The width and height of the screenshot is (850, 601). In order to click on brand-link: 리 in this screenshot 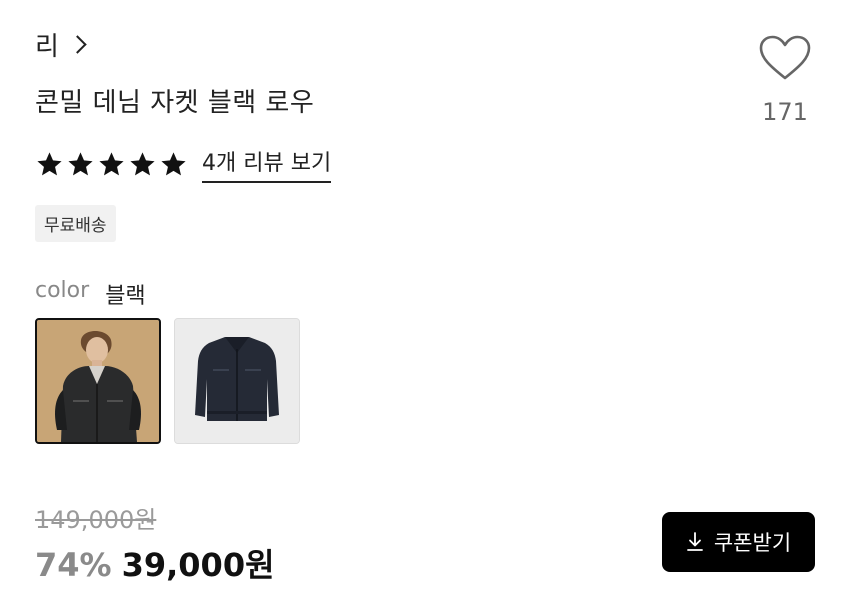, I will do `click(61, 44)`.